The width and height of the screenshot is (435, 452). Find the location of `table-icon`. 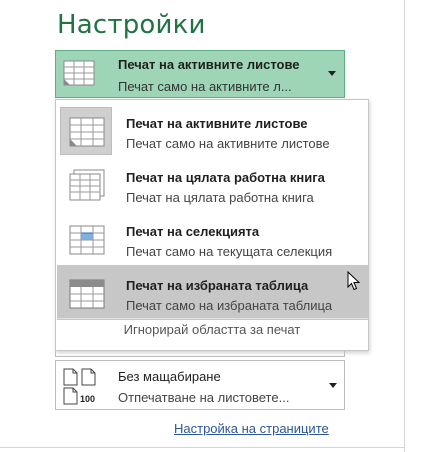

table-icon is located at coordinates (87, 296).